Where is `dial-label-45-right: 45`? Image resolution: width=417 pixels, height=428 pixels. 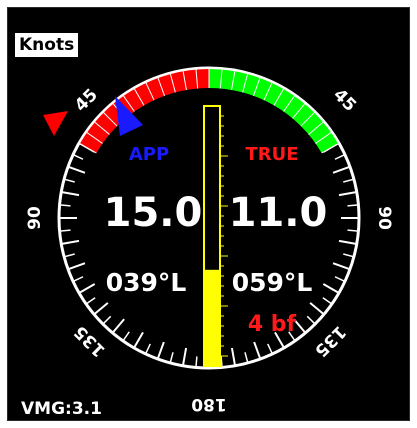
dial-label-45-right: 45 is located at coordinates (344, 100).